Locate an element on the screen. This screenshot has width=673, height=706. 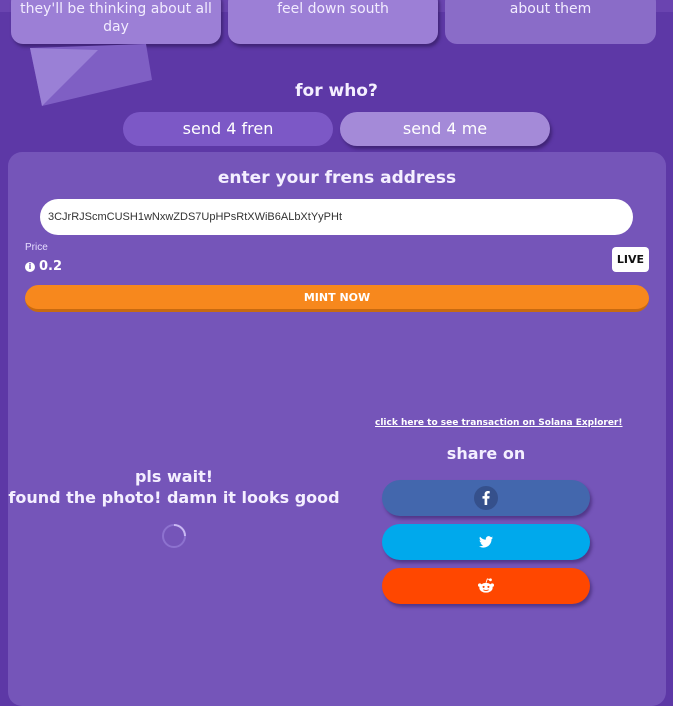
option-card-3-text: about them is located at coordinates (550, 9).